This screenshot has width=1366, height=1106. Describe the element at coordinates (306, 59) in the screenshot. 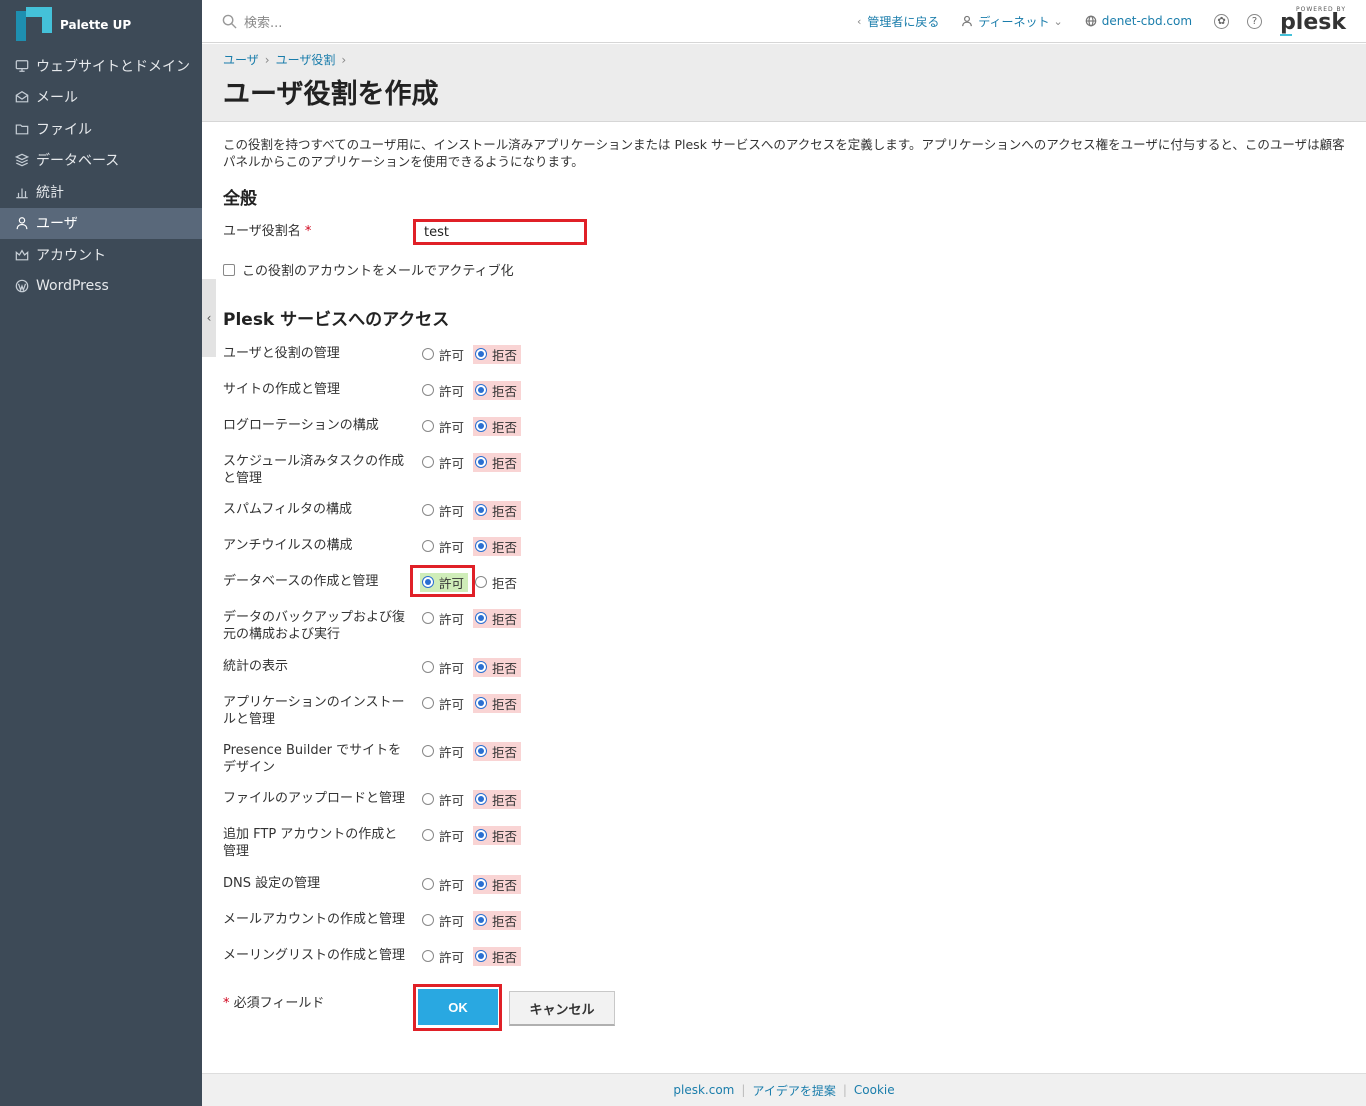

I see `breadcrumb-user-roles: ユーザ役割` at that location.